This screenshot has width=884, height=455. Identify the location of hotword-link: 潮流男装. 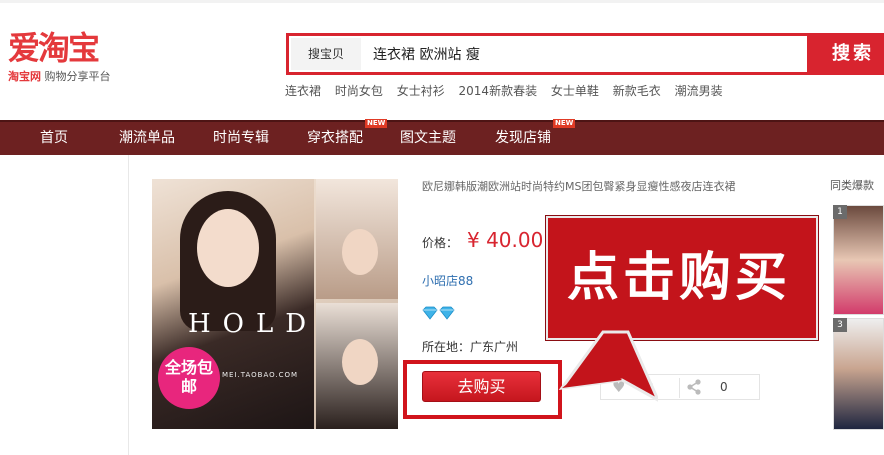
(699, 91).